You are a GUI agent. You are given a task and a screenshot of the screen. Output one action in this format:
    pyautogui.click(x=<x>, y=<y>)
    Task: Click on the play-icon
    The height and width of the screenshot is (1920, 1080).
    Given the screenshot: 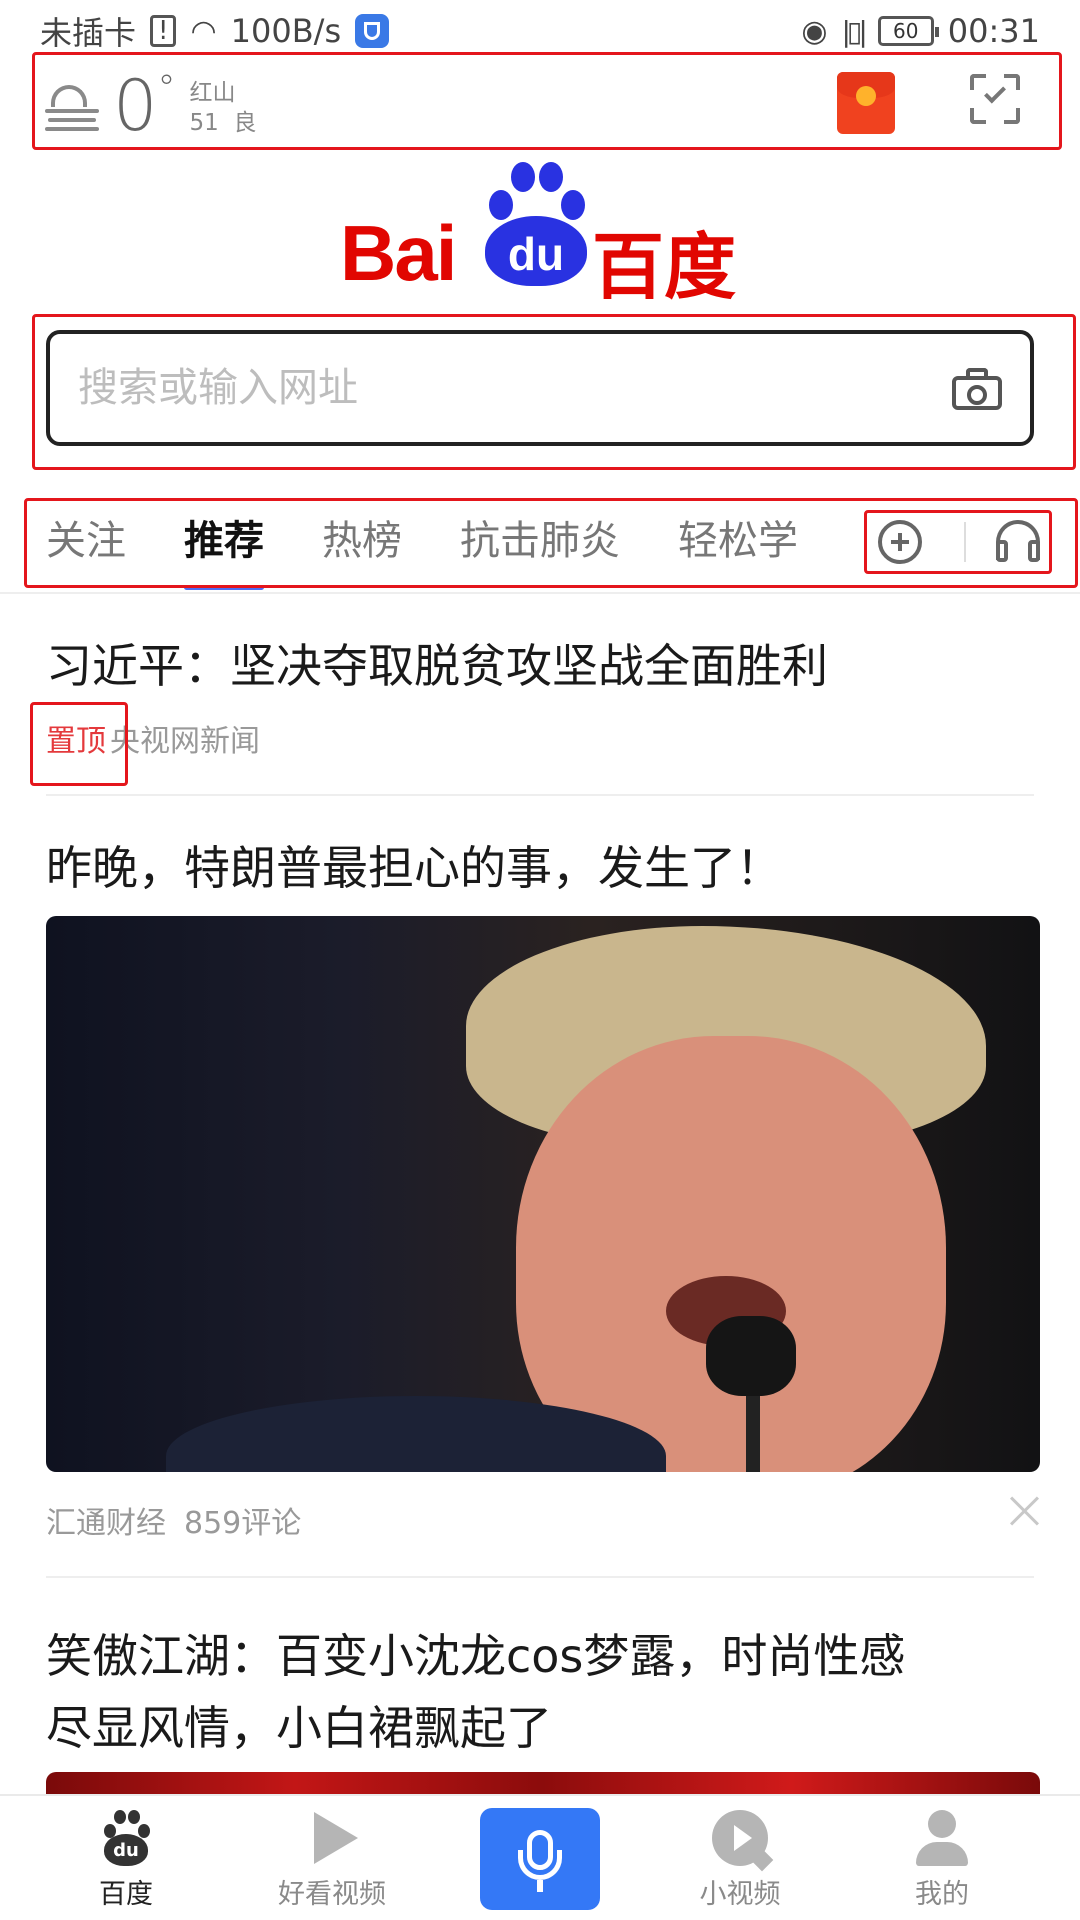 What is the action you would take?
    pyautogui.click(x=332, y=1838)
    